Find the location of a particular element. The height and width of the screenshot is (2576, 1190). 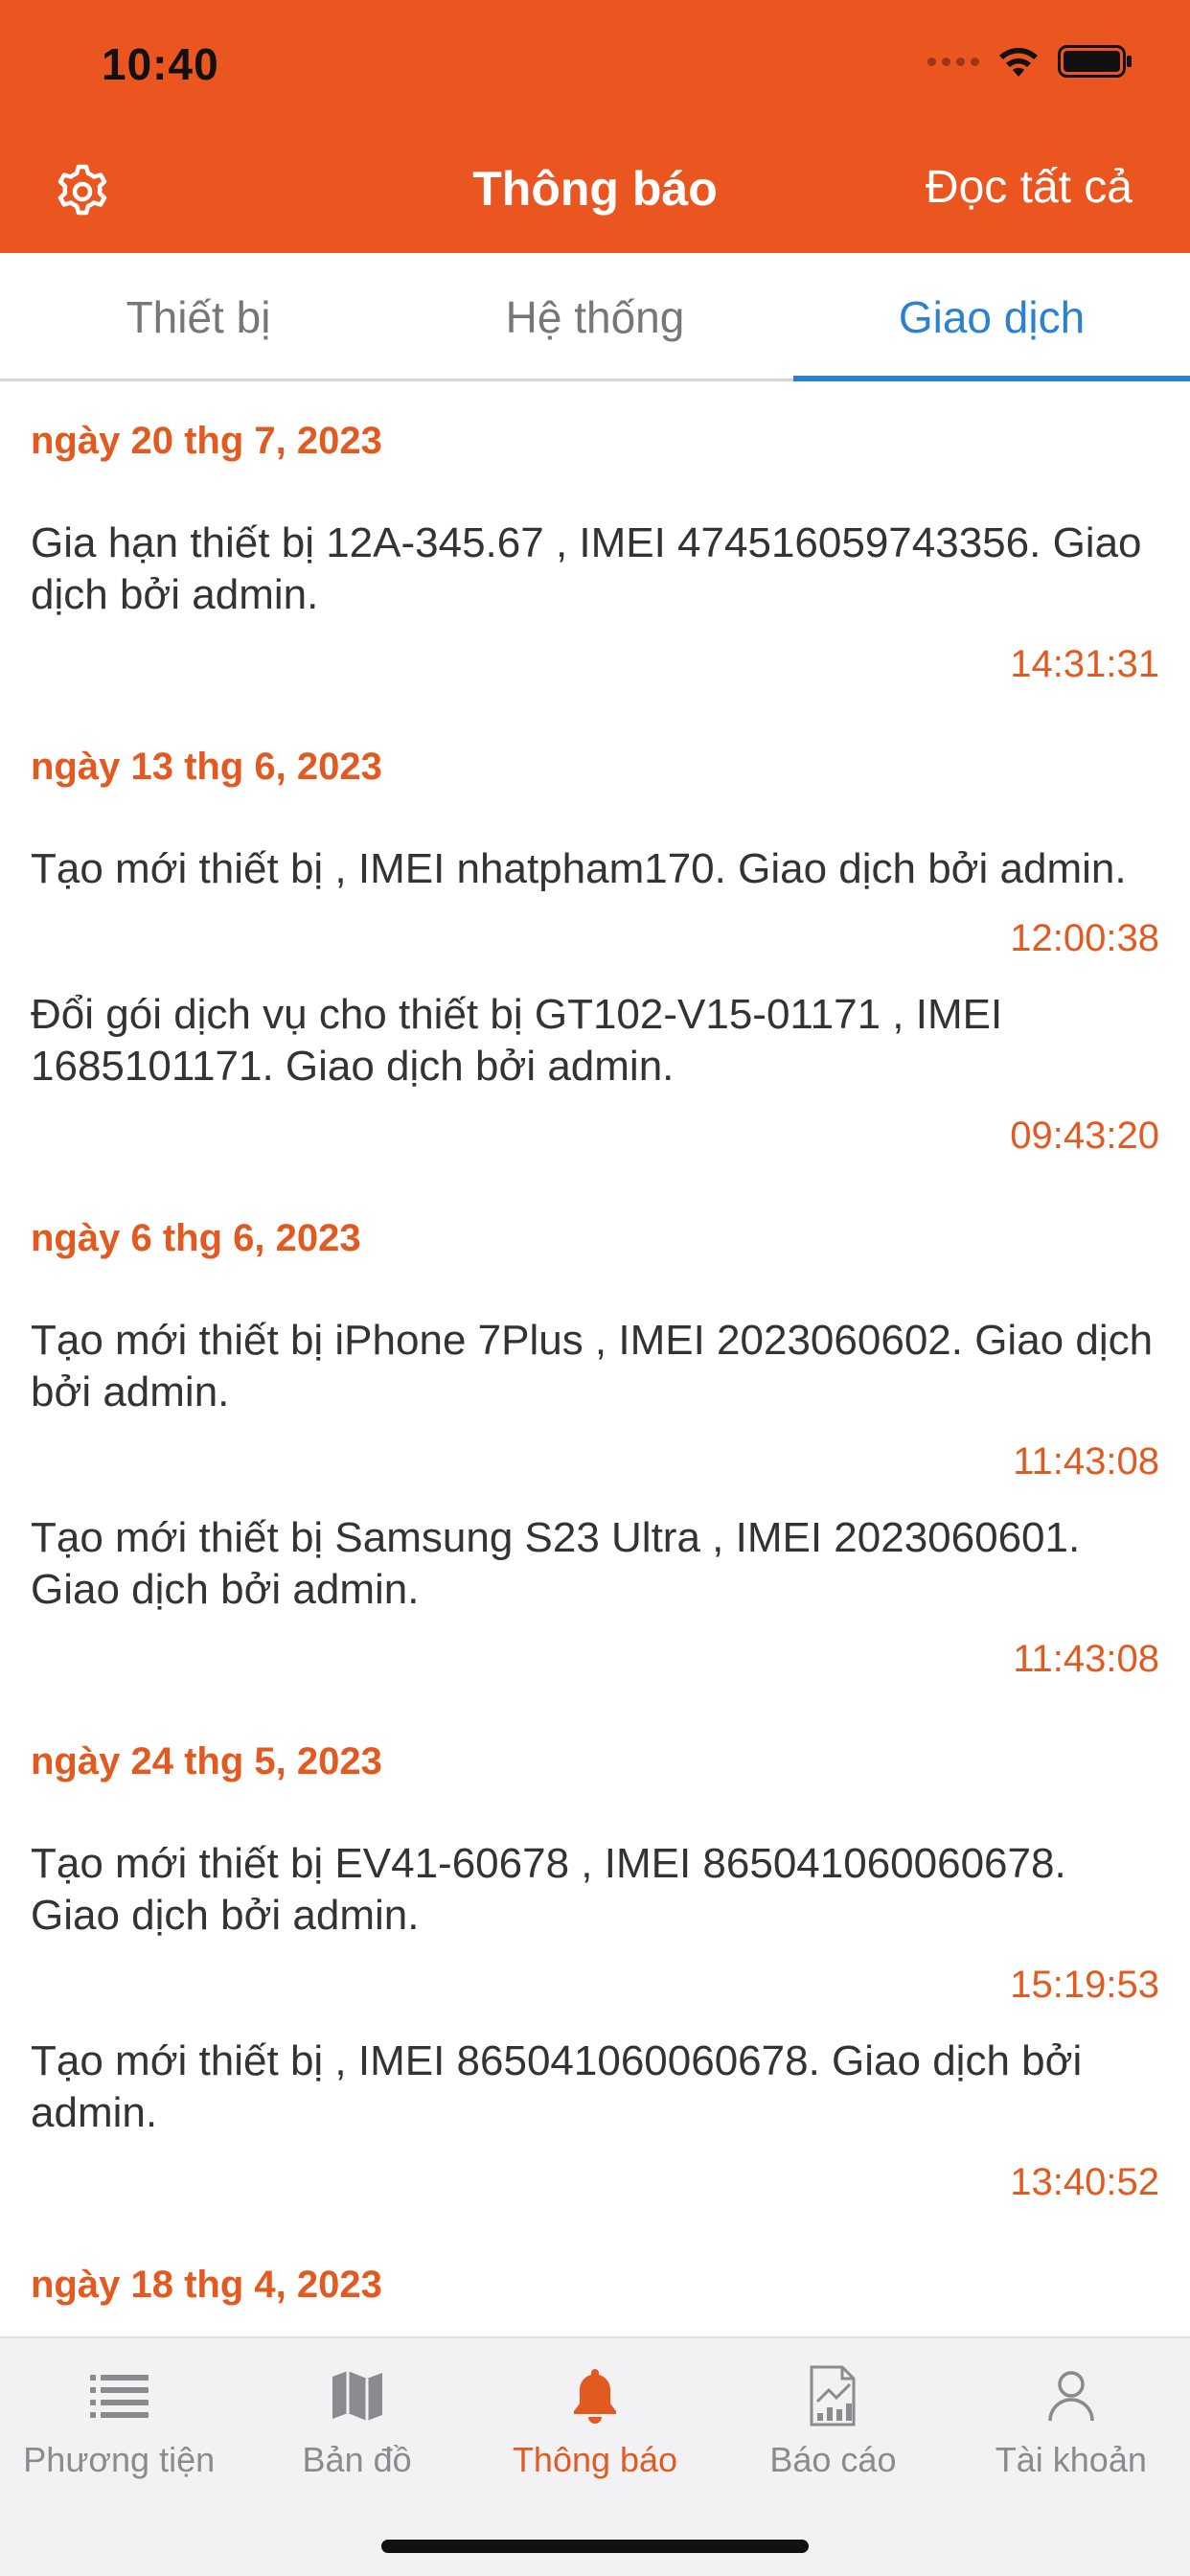

nav-account: Tài khoản is located at coordinates (1071, 2419).